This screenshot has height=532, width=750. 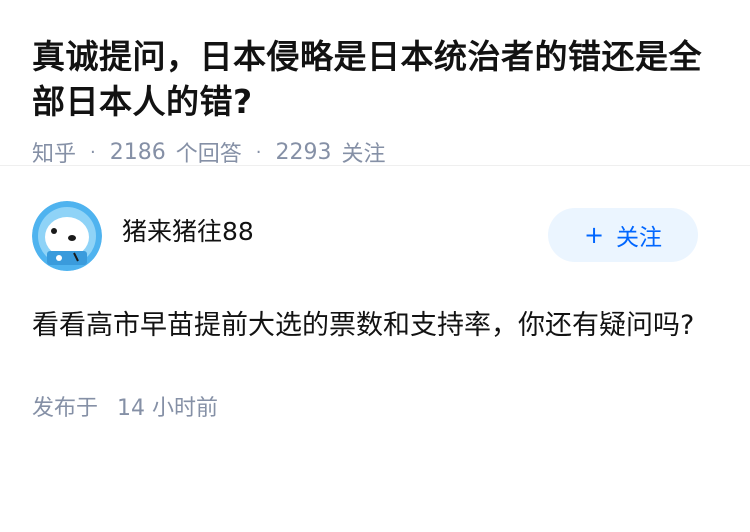 I want to click on published-time: 14 小时前, so click(x=168, y=408).